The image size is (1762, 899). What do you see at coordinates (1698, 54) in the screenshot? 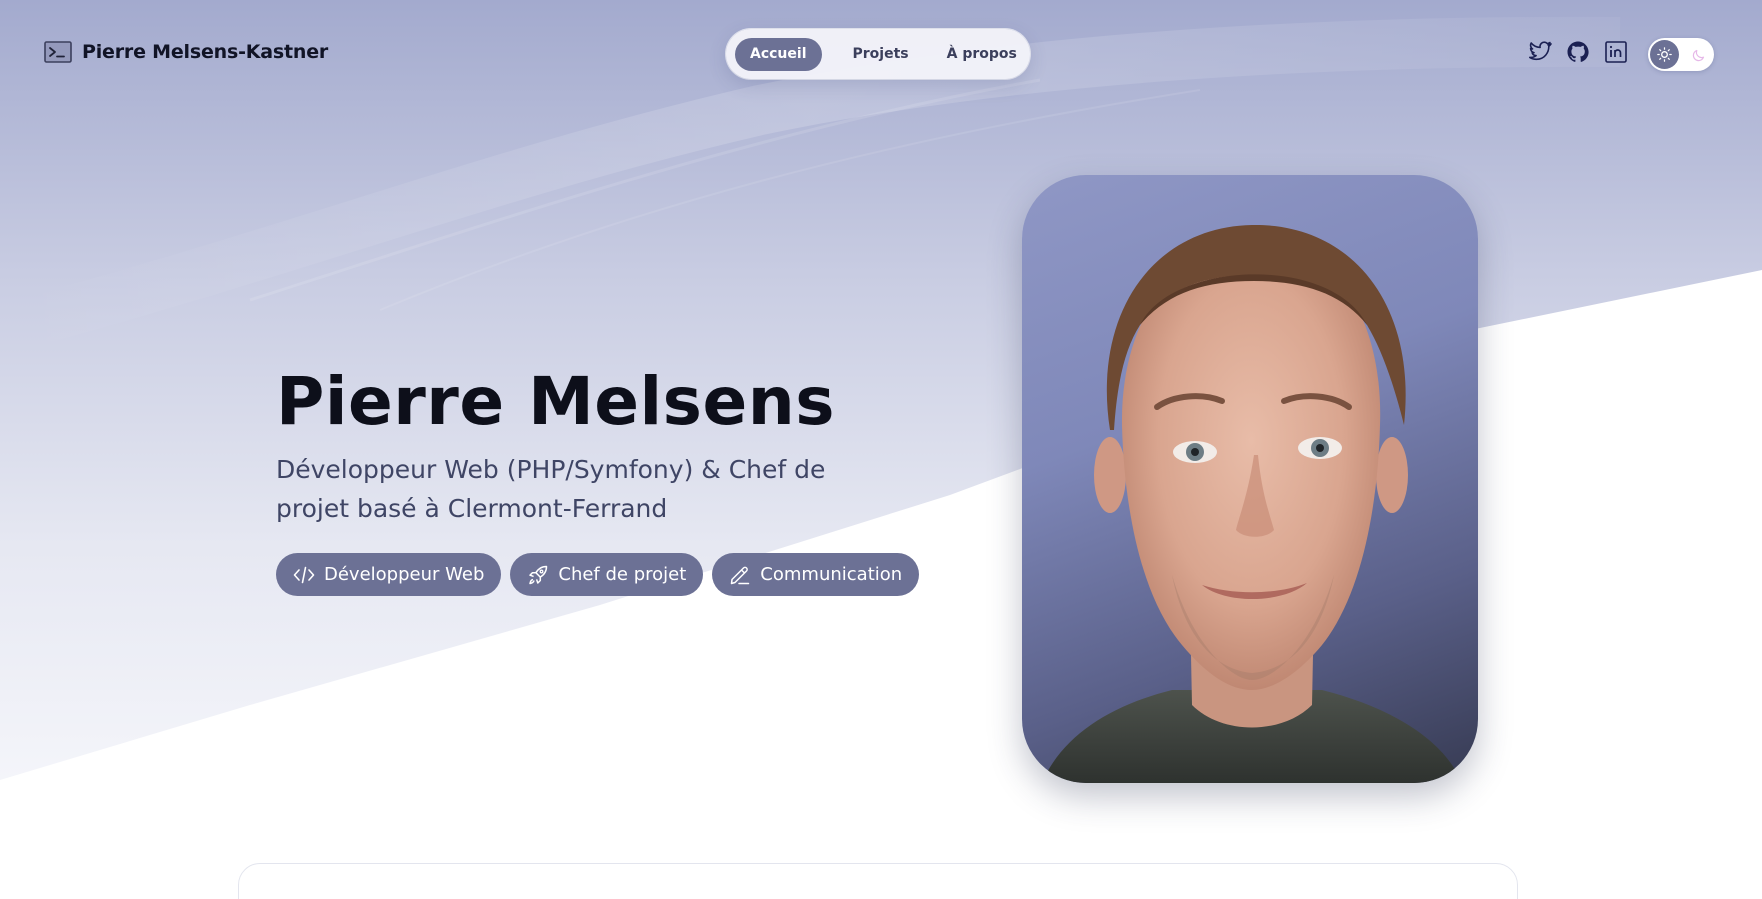
I see `moon-icon` at bounding box center [1698, 54].